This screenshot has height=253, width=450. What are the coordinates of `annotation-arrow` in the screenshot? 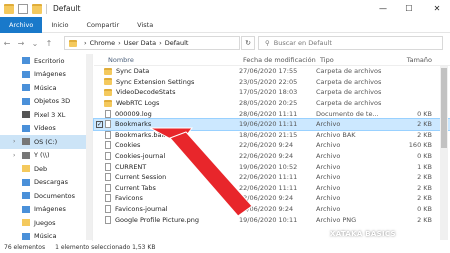 It's located at (201, 172).